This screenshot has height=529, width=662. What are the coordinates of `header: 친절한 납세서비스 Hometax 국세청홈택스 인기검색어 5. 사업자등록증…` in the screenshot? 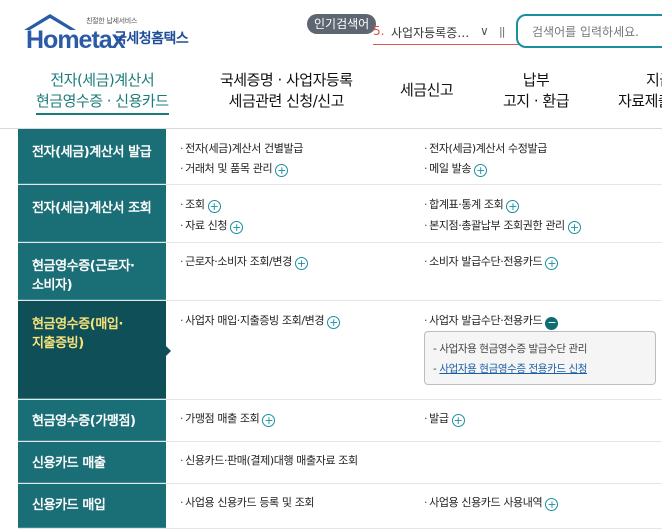 It's located at (331, 32).